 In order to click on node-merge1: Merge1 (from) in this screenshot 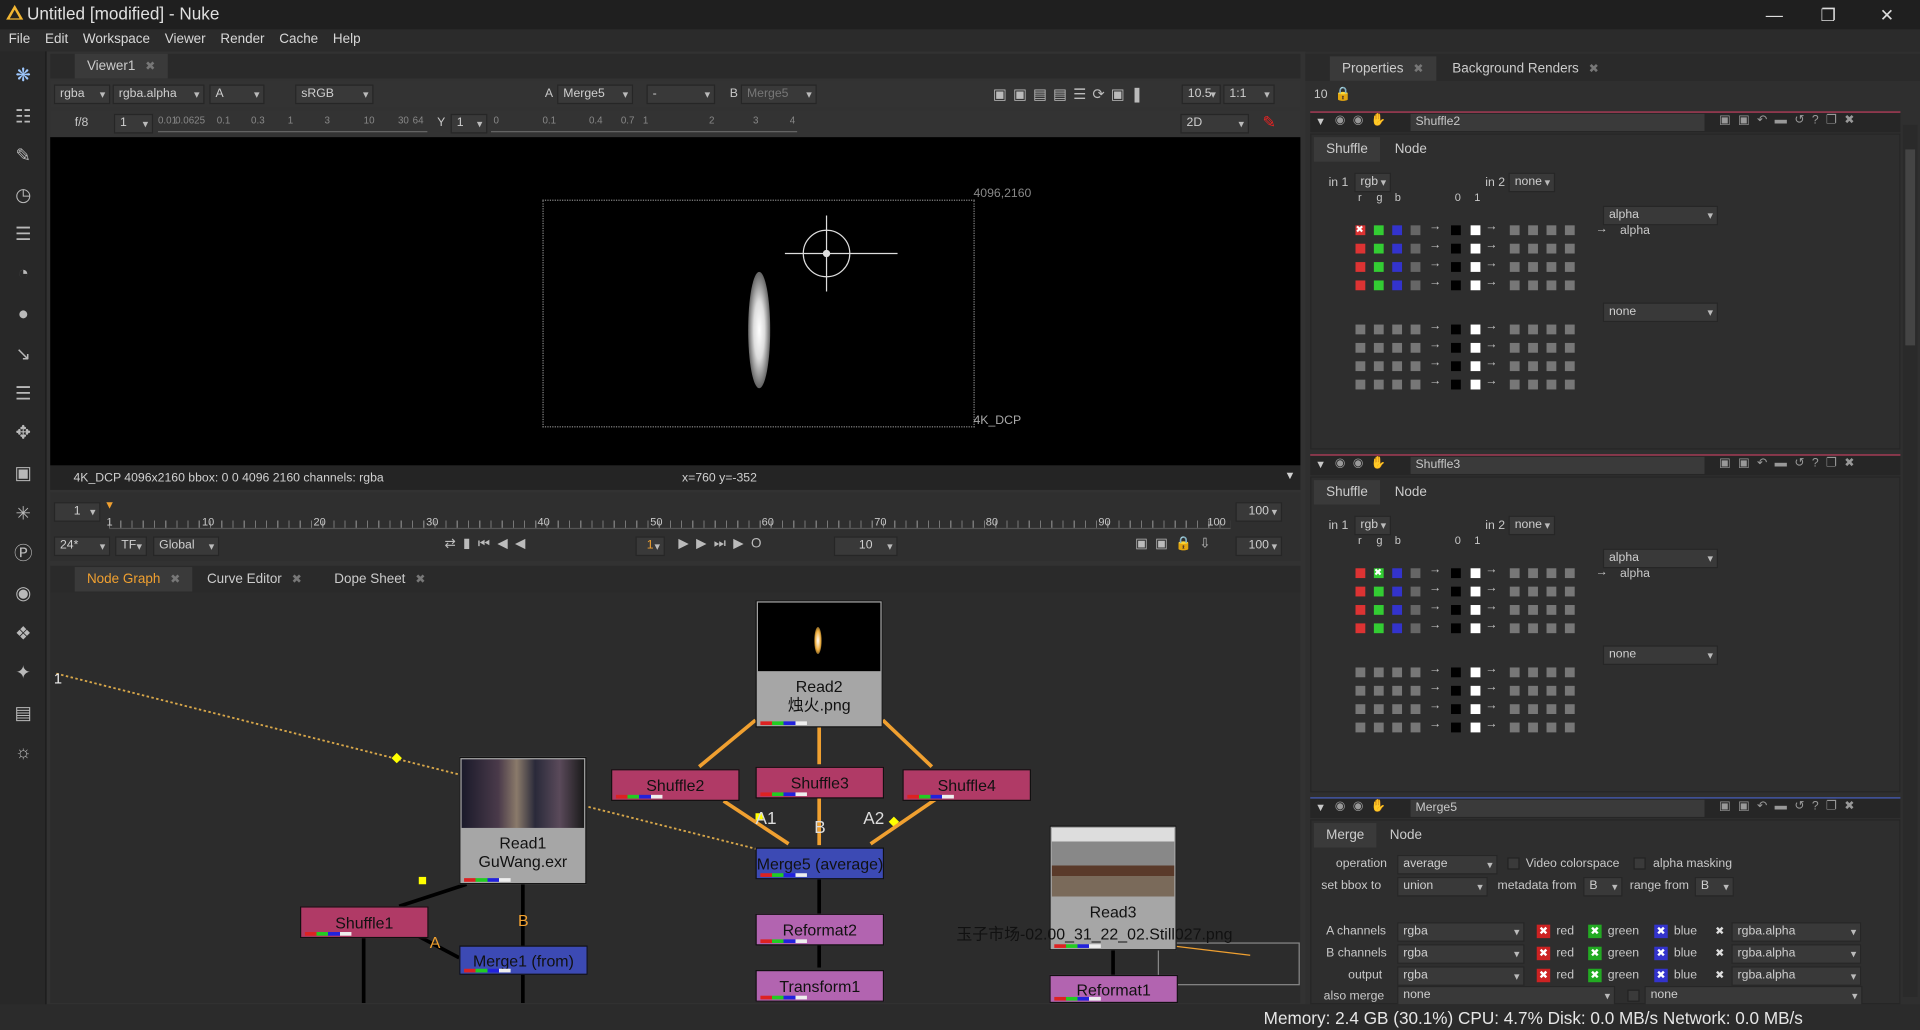, I will do `click(523, 960)`.